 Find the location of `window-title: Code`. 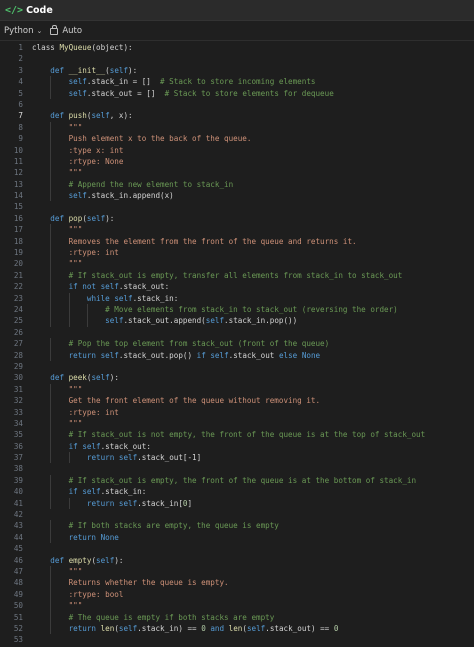

window-title: Code is located at coordinates (39, 10).